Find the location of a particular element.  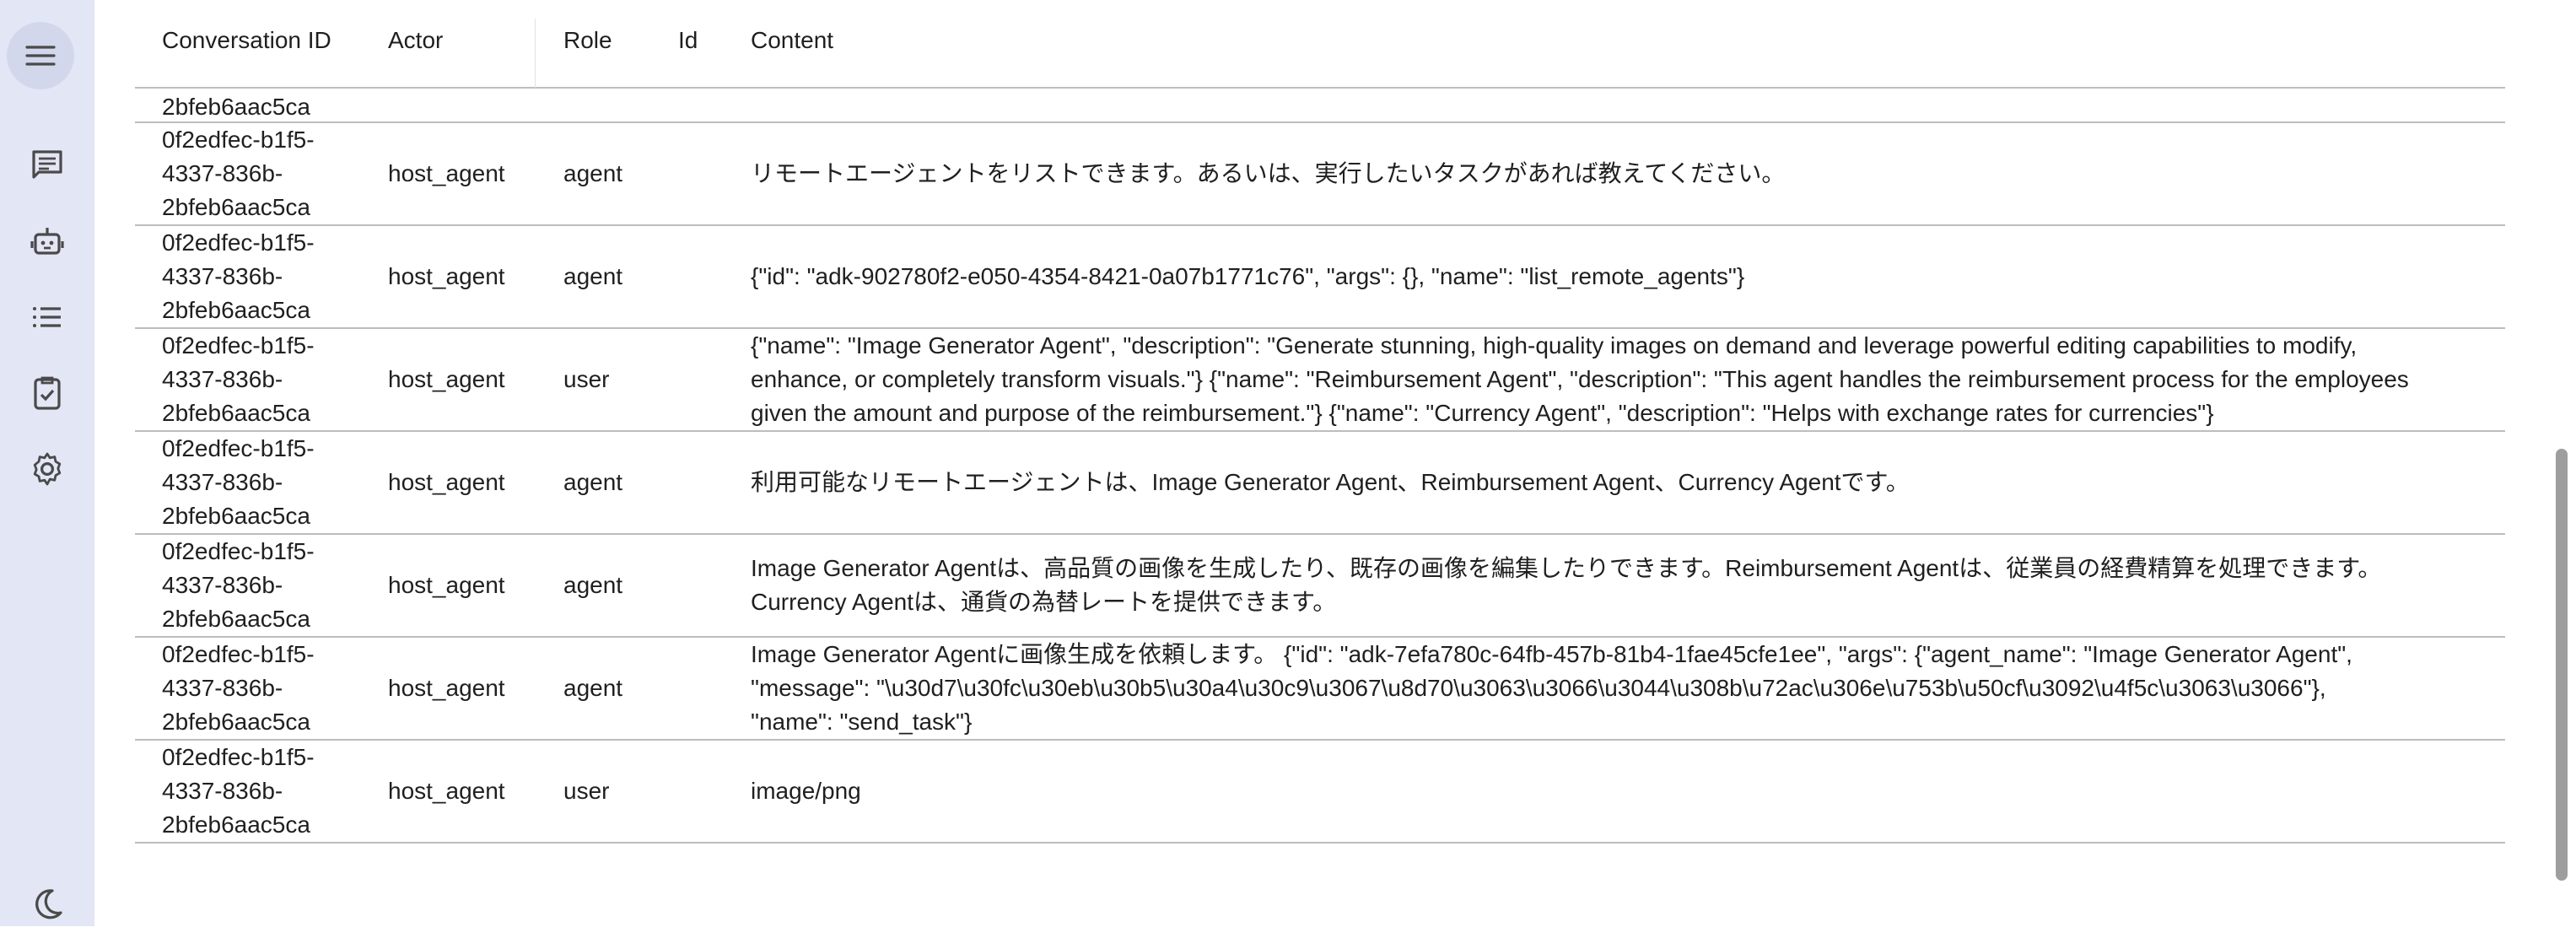

menu-icon is located at coordinates (40, 56).